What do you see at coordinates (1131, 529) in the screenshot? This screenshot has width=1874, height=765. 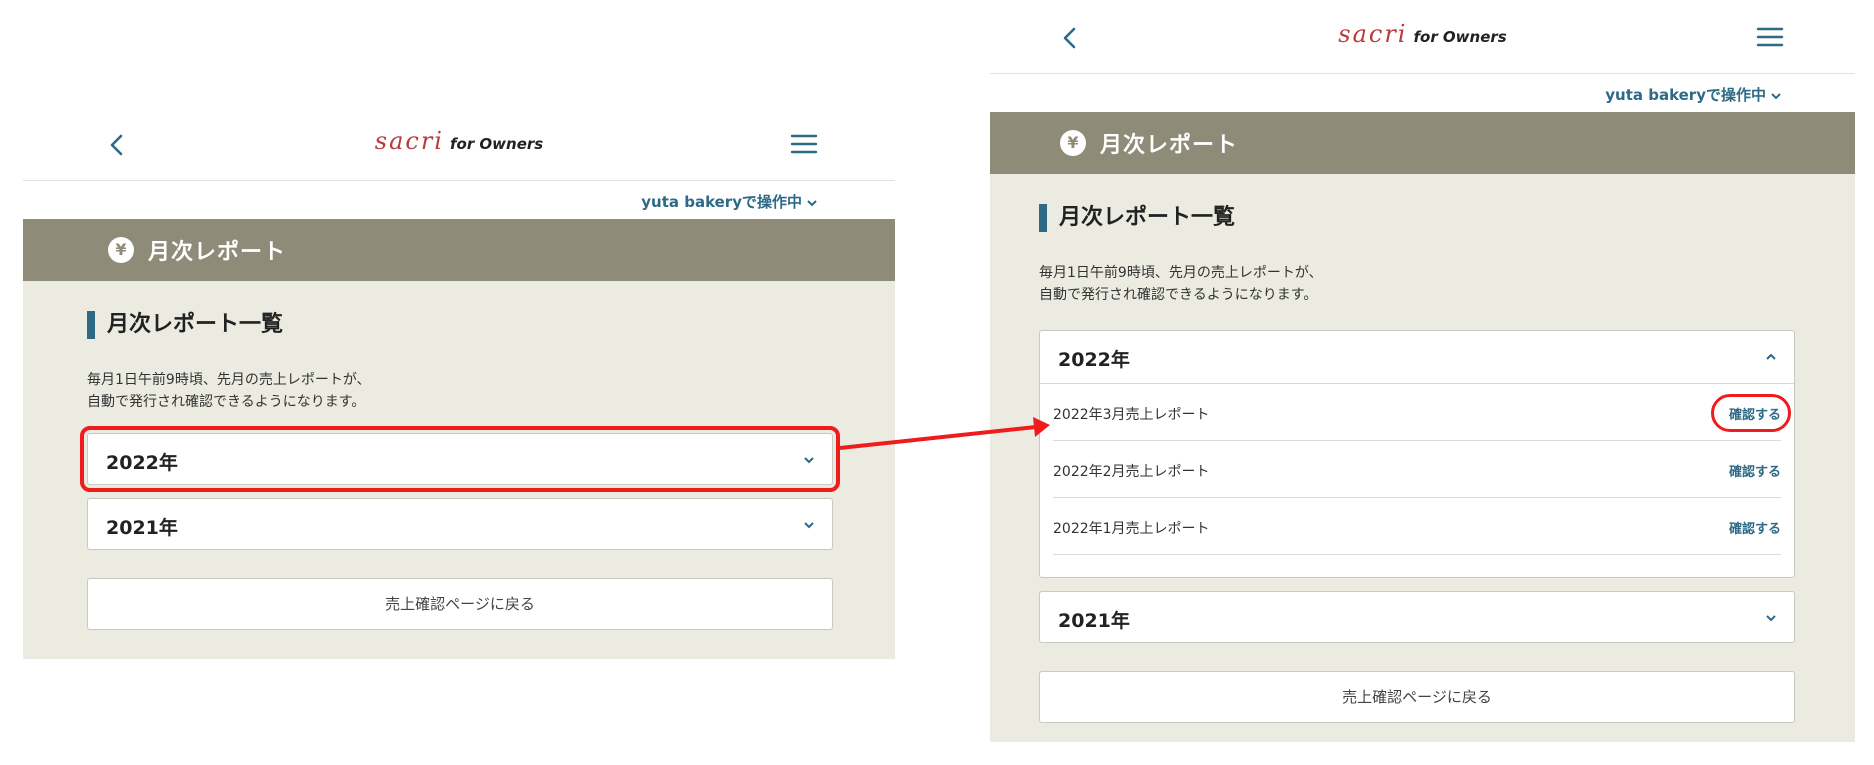 I see `report-label: 2022年1月売上レポート` at bounding box center [1131, 529].